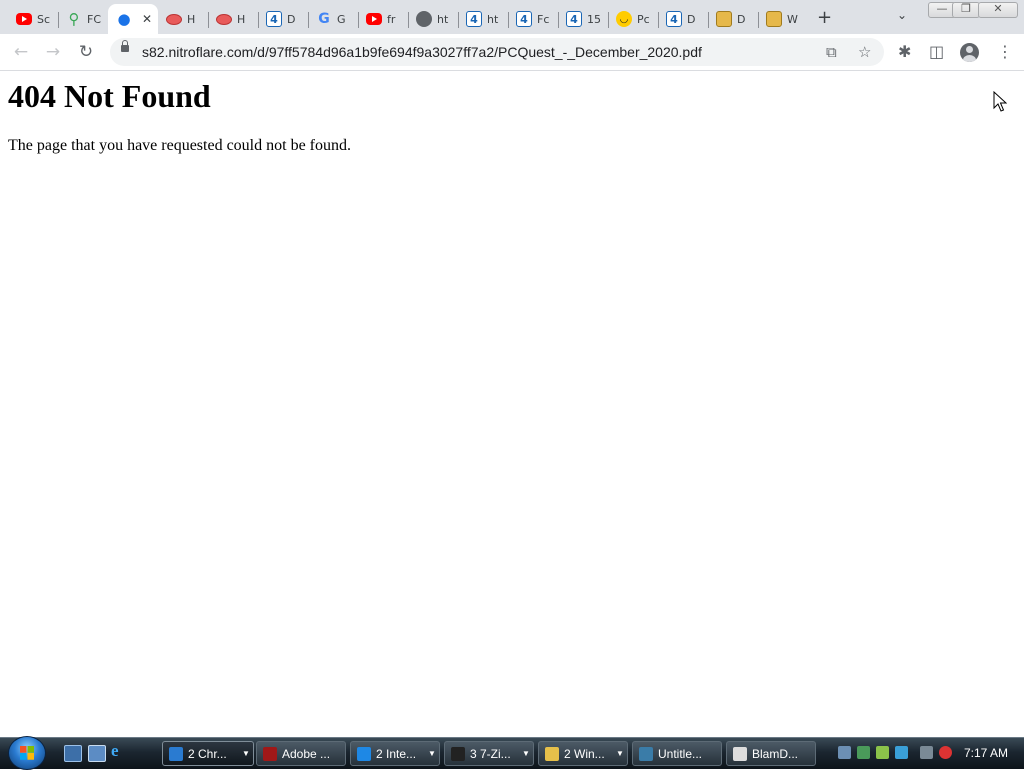  I want to click on page-title: 404 Not Found, so click(109, 96).